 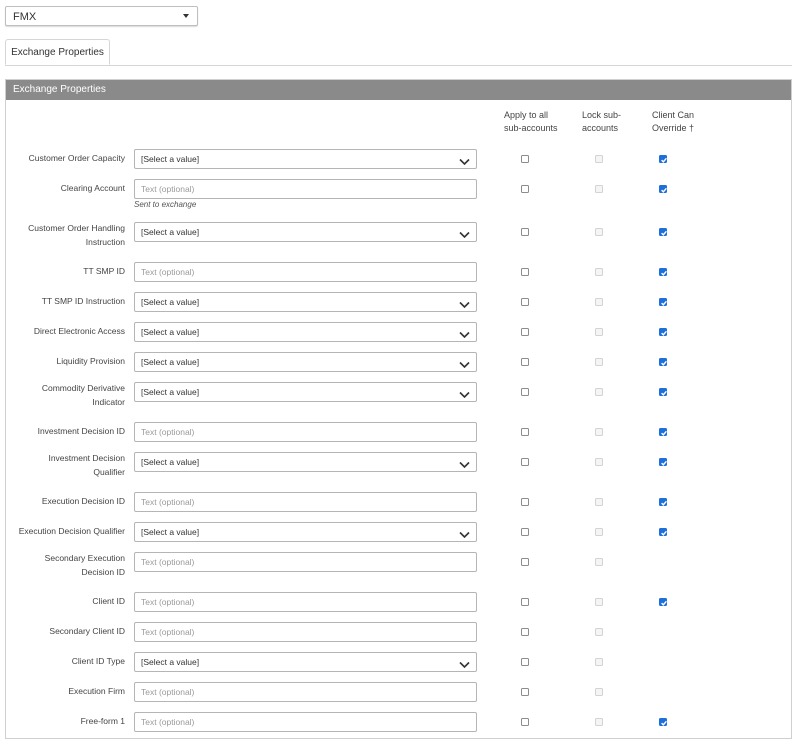 I want to click on secondary-client-id-input: Text (optional), so click(x=305, y=632).